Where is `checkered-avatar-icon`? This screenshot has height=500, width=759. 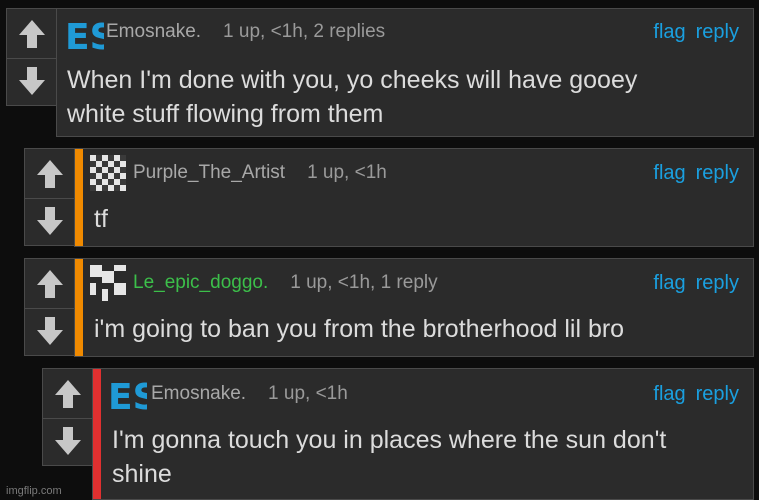 checkered-avatar-icon is located at coordinates (108, 173).